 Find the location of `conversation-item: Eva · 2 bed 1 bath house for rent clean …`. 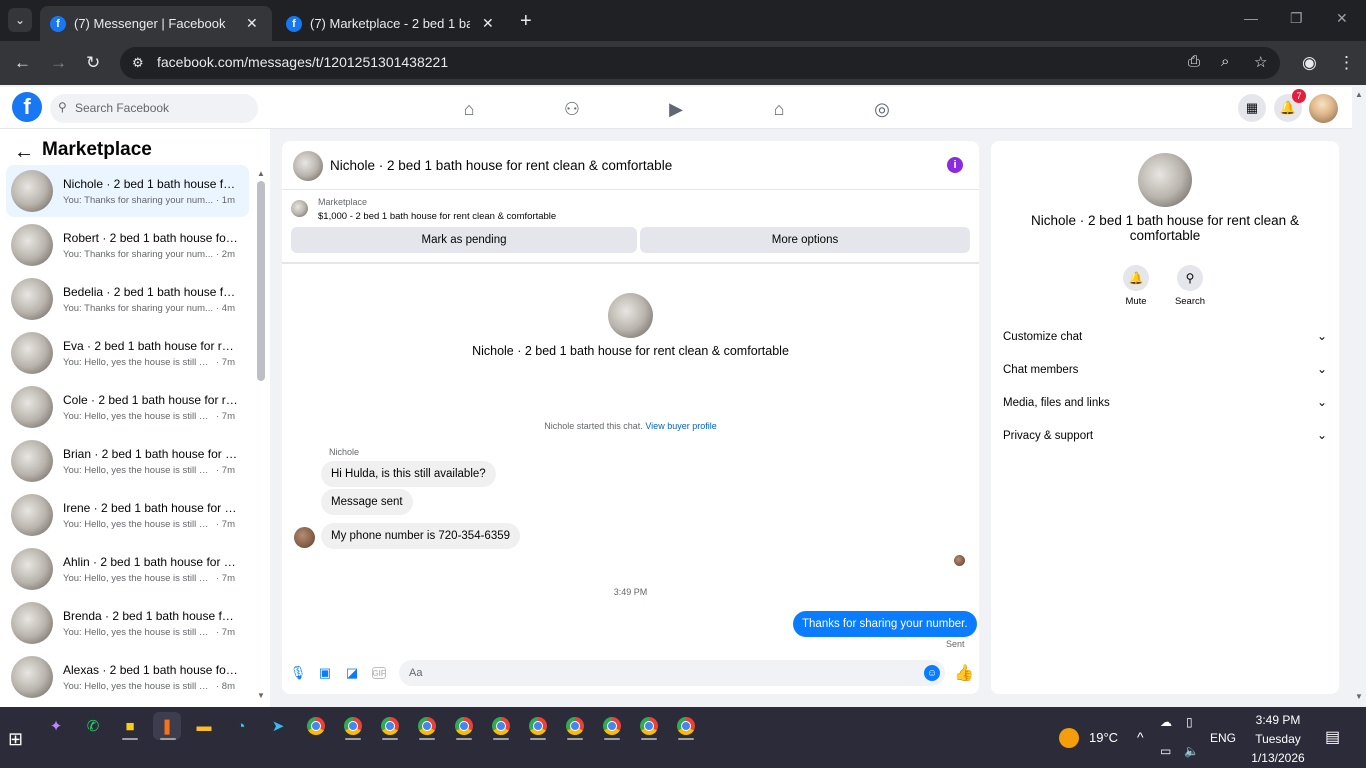

conversation-item: Eva · 2 bed 1 bath house for rent clean … is located at coordinates (127, 353).